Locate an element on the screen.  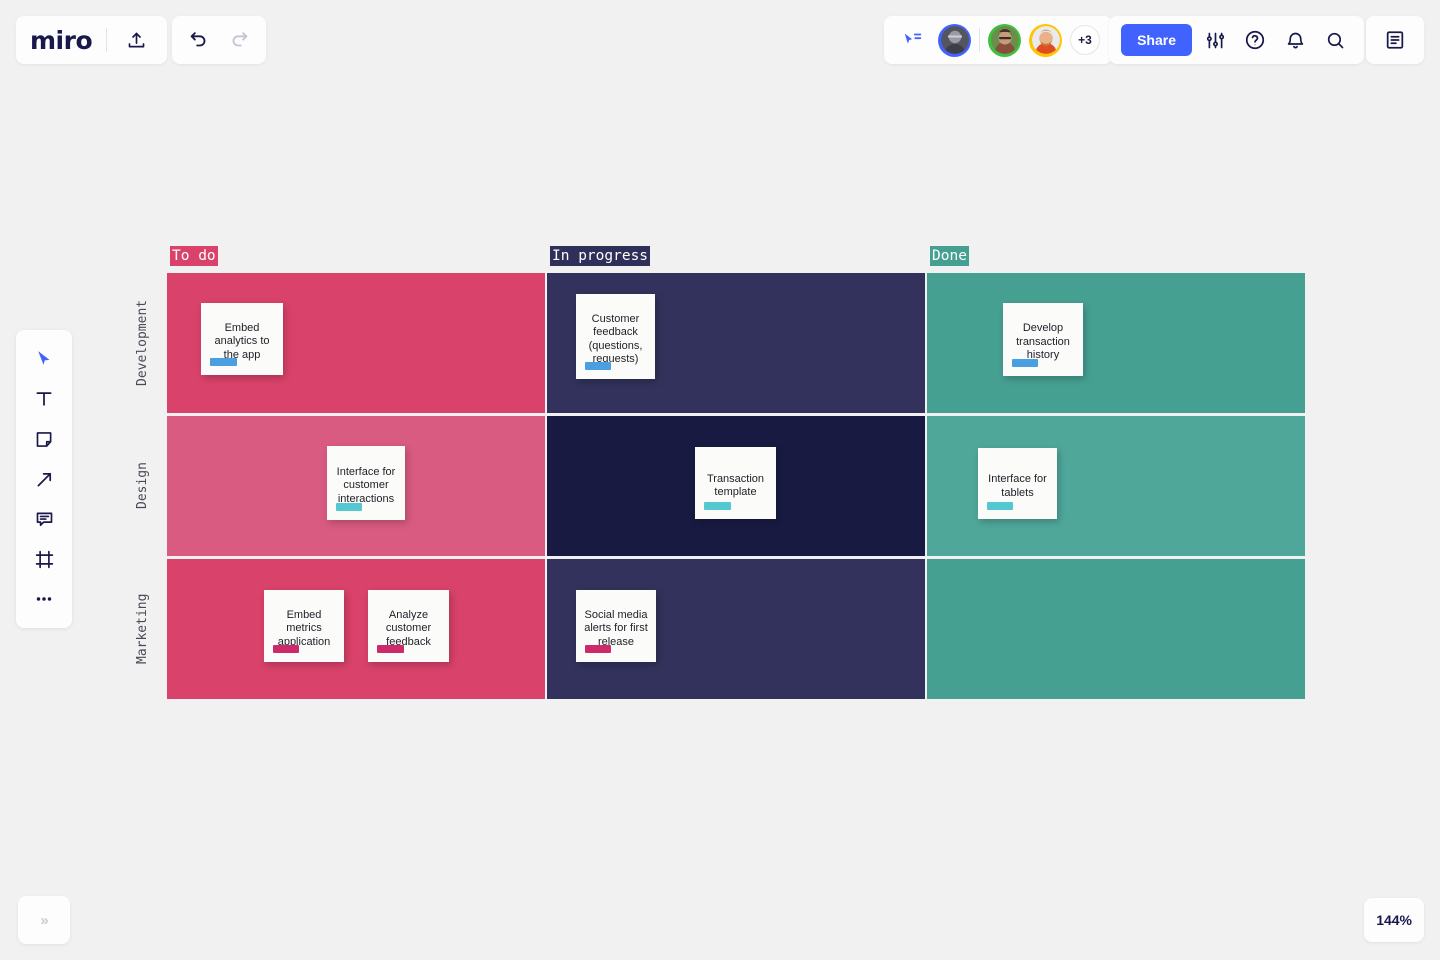
sticky-note: Analyze customer feedback is located at coordinates (408, 626).